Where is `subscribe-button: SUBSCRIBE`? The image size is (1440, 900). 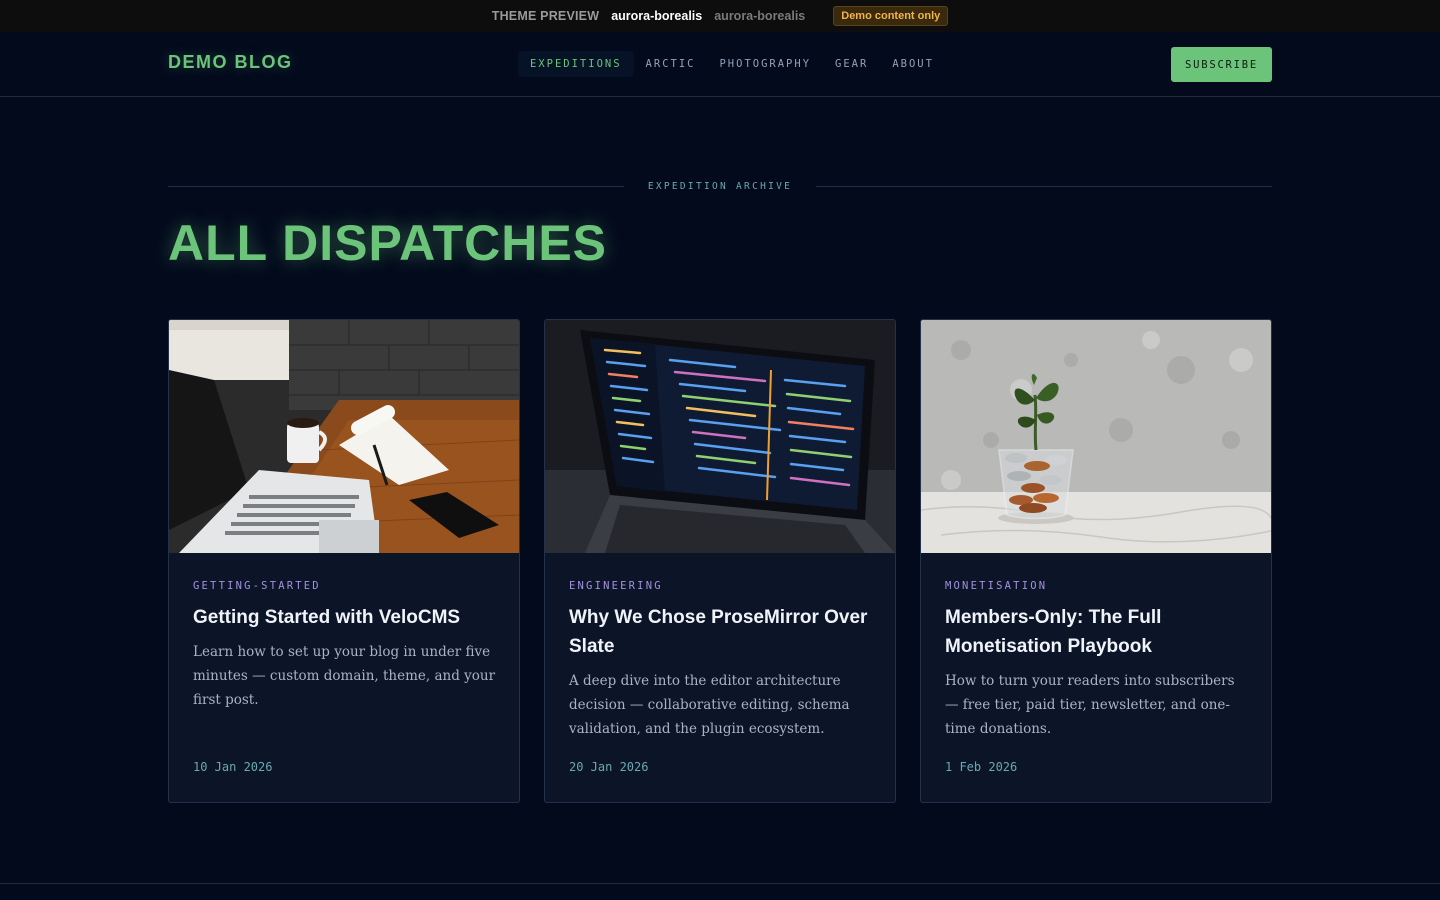
subscribe-button: SUBSCRIBE is located at coordinates (1221, 64).